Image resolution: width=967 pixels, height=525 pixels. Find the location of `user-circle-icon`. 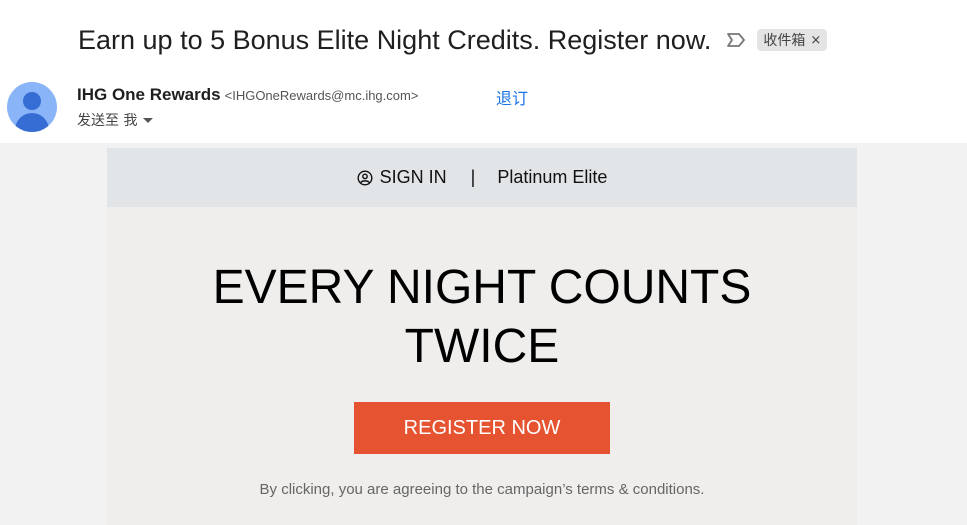

user-circle-icon is located at coordinates (365, 177).